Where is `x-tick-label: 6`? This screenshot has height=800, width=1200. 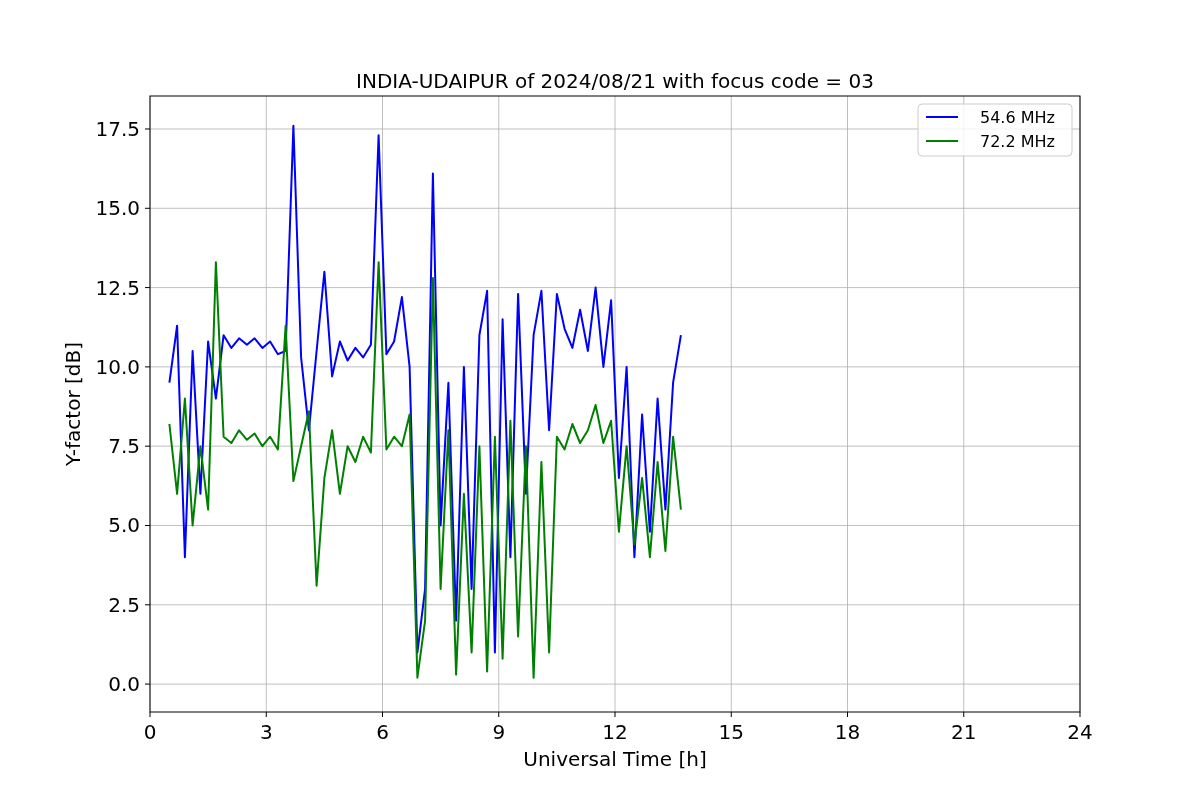
x-tick-label: 6 is located at coordinates (382, 732).